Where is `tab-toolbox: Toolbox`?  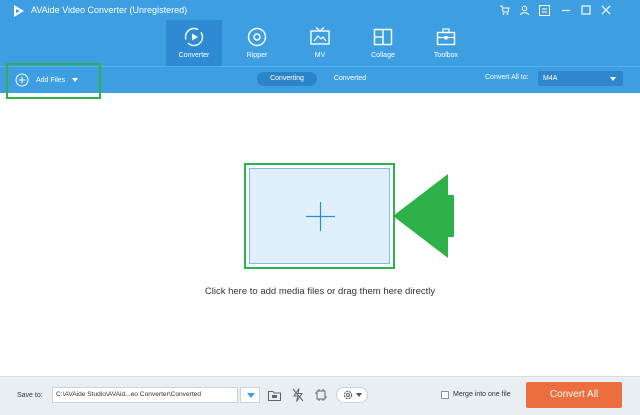
tab-toolbox: Toolbox is located at coordinates (446, 43).